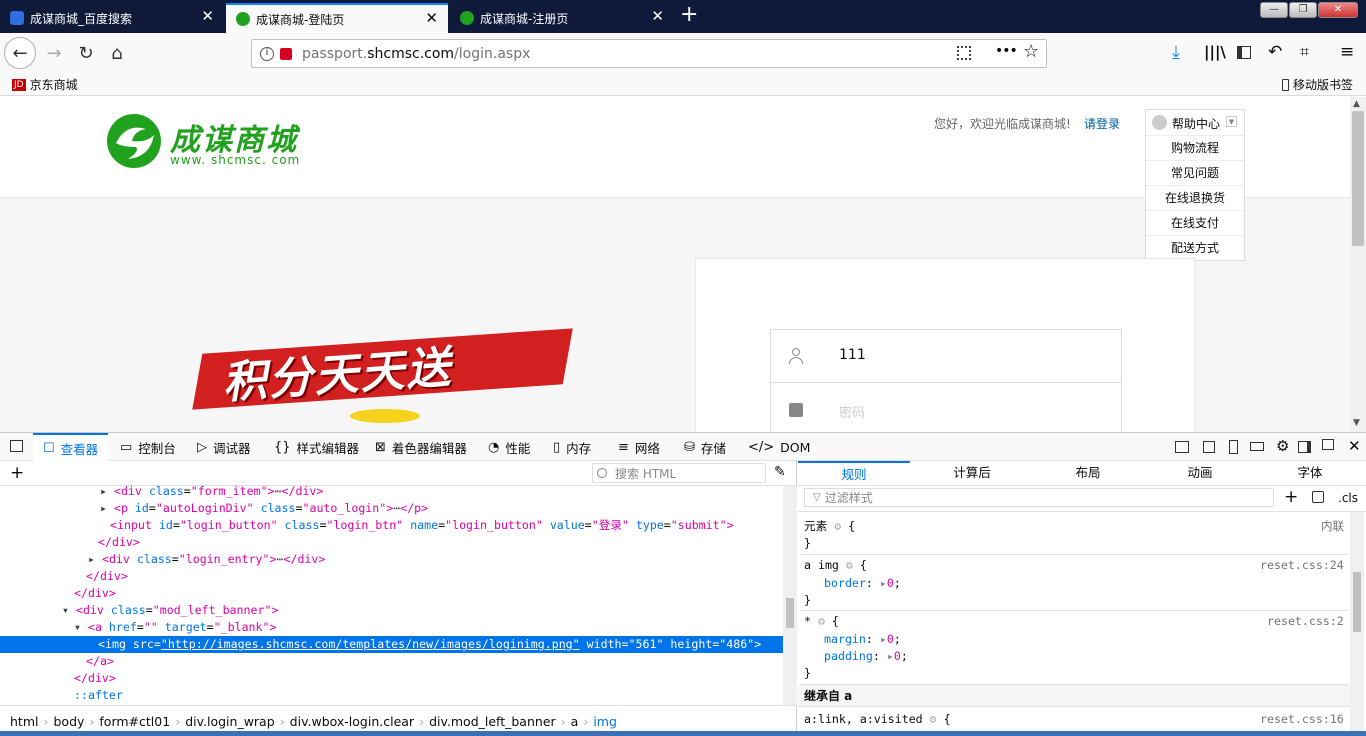 The width and height of the screenshot is (1366, 736). Describe the element at coordinates (862, 639) in the screenshot. I see `declaration: margin: ▸0;` at that location.